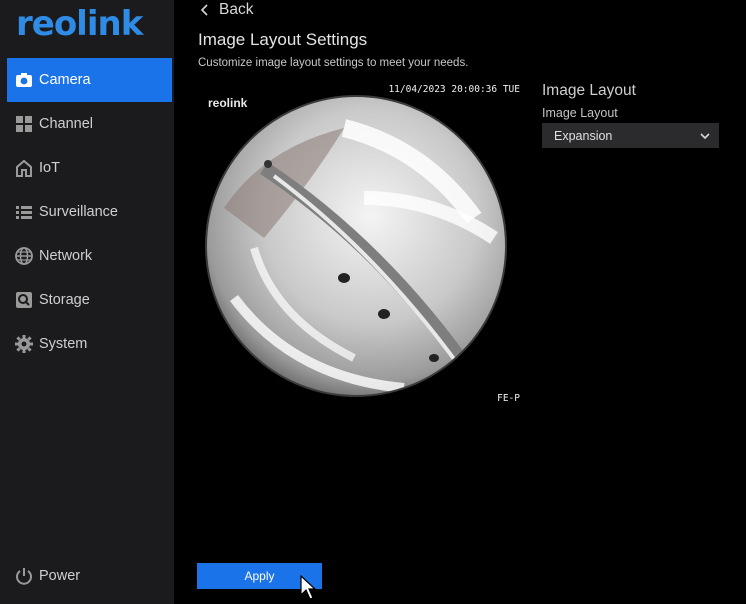 The width and height of the screenshot is (746, 604). What do you see at coordinates (66, 256) in the screenshot?
I see `sidebar-item-label: Network` at bounding box center [66, 256].